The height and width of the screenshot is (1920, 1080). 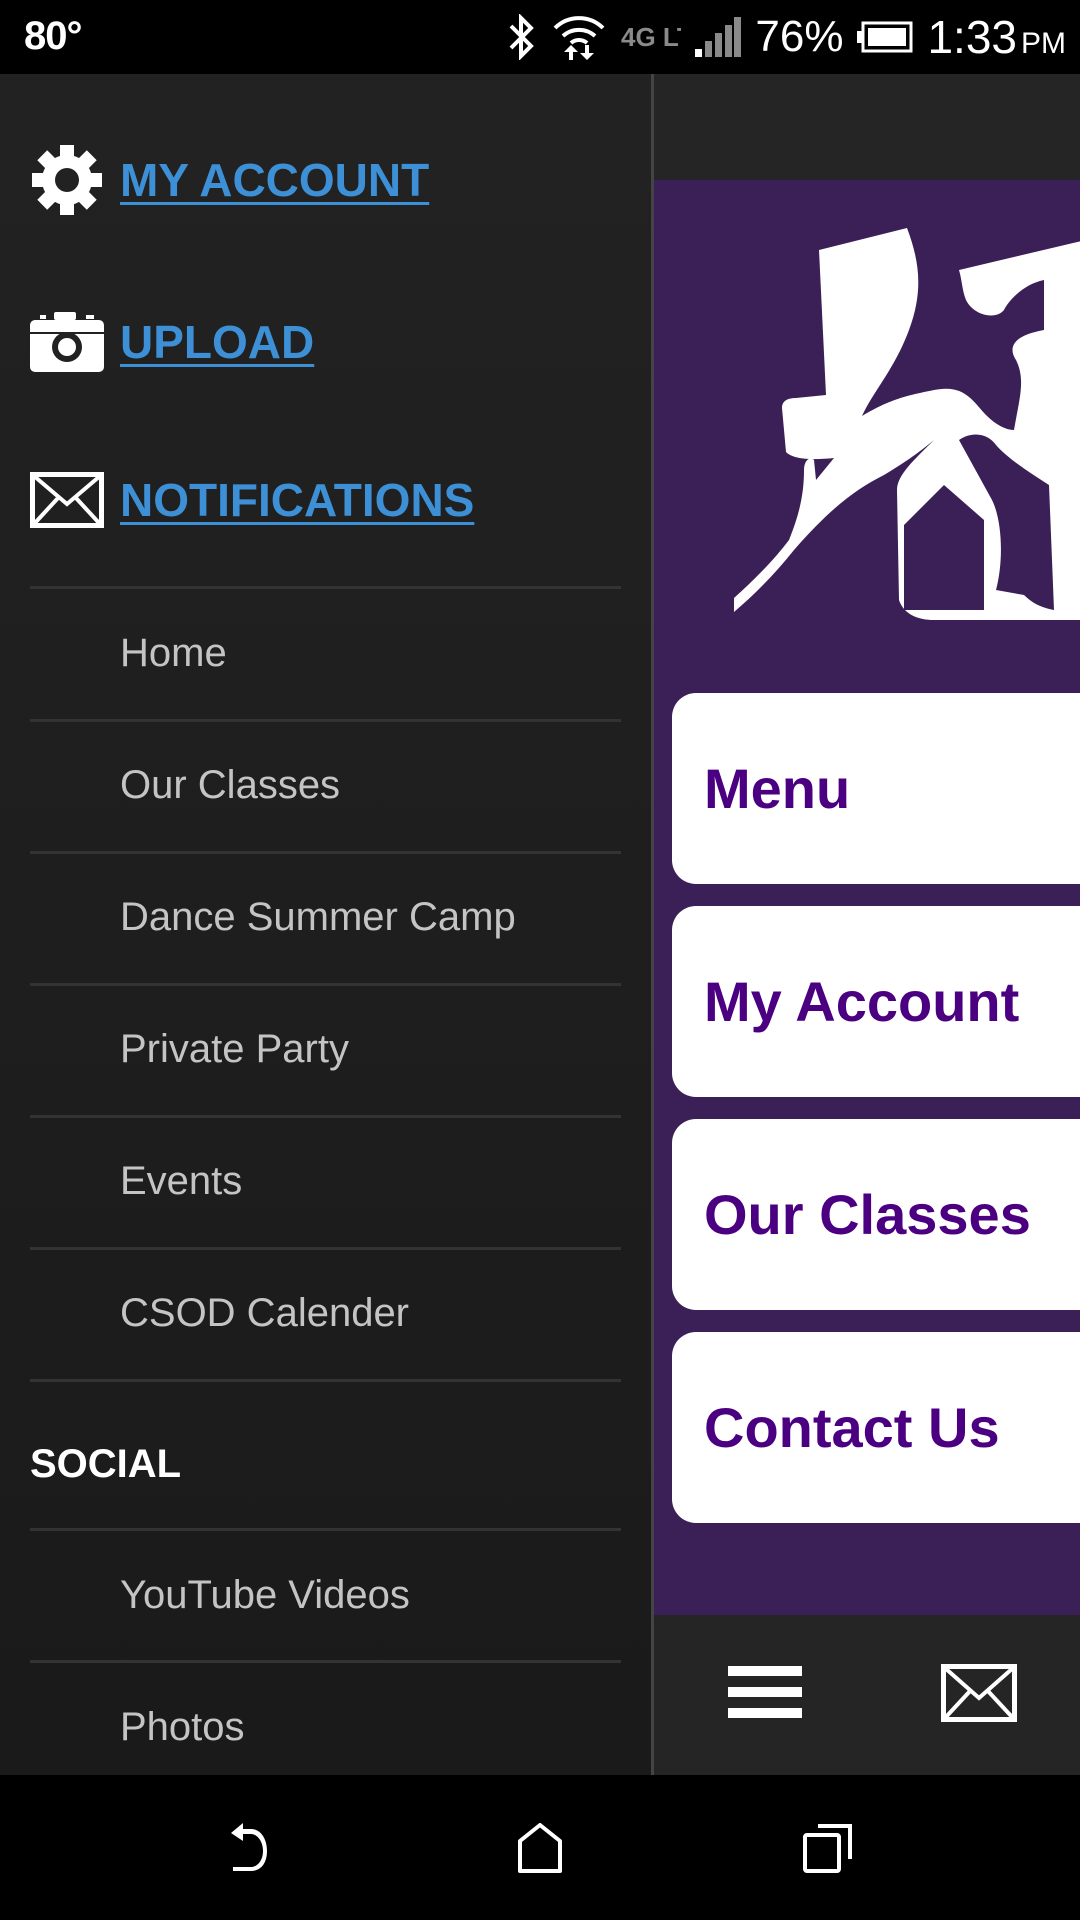 I want to click on messages-button, so click(x=979, y=1695).